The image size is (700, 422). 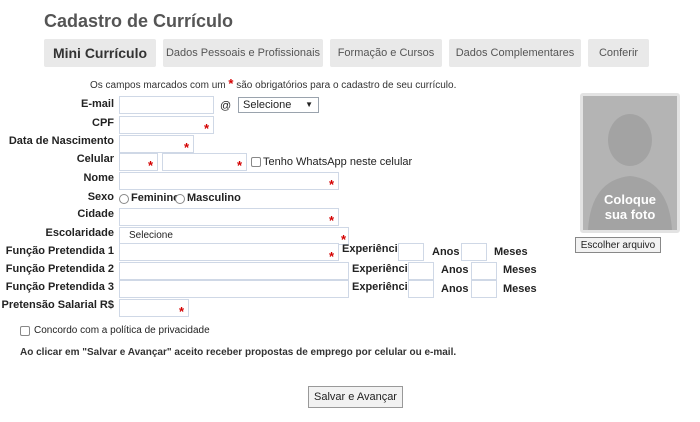 I want to click on cpf-field, so click(x=166, y=125).